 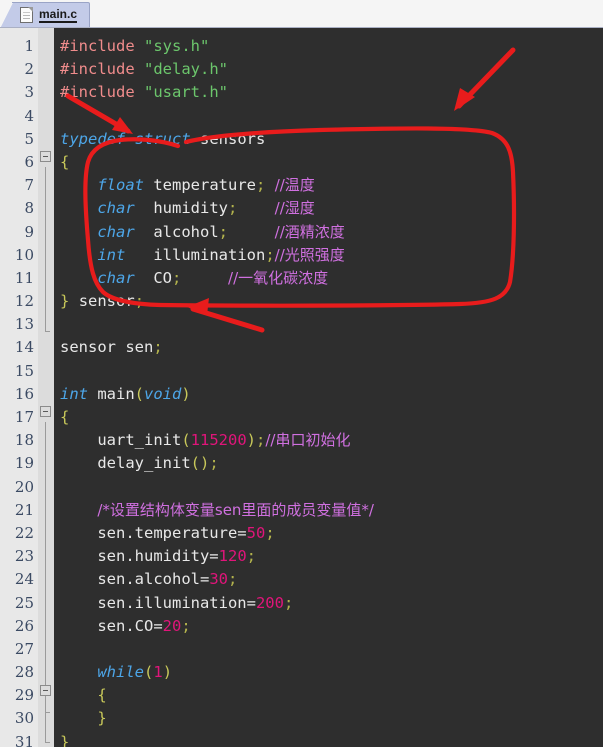 I want to click on struct-tag-sensors: sensors, so click(x=233, y=138).